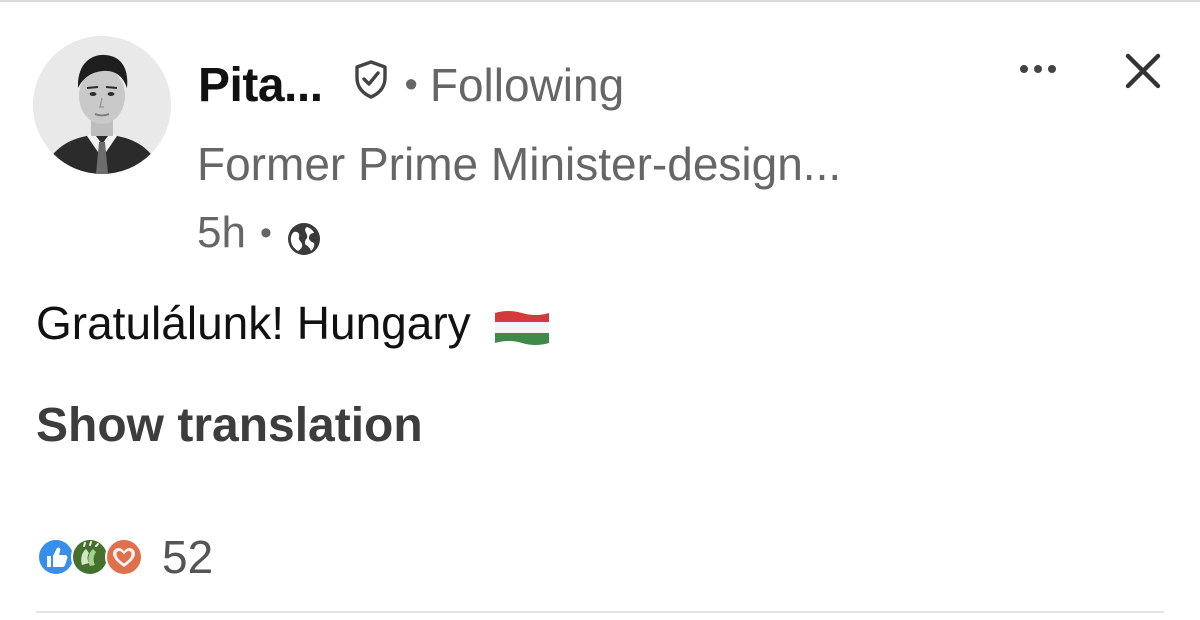 The width and height of the screenshot is (1200, 620). I want to click on close-button, so click(1143, 71).